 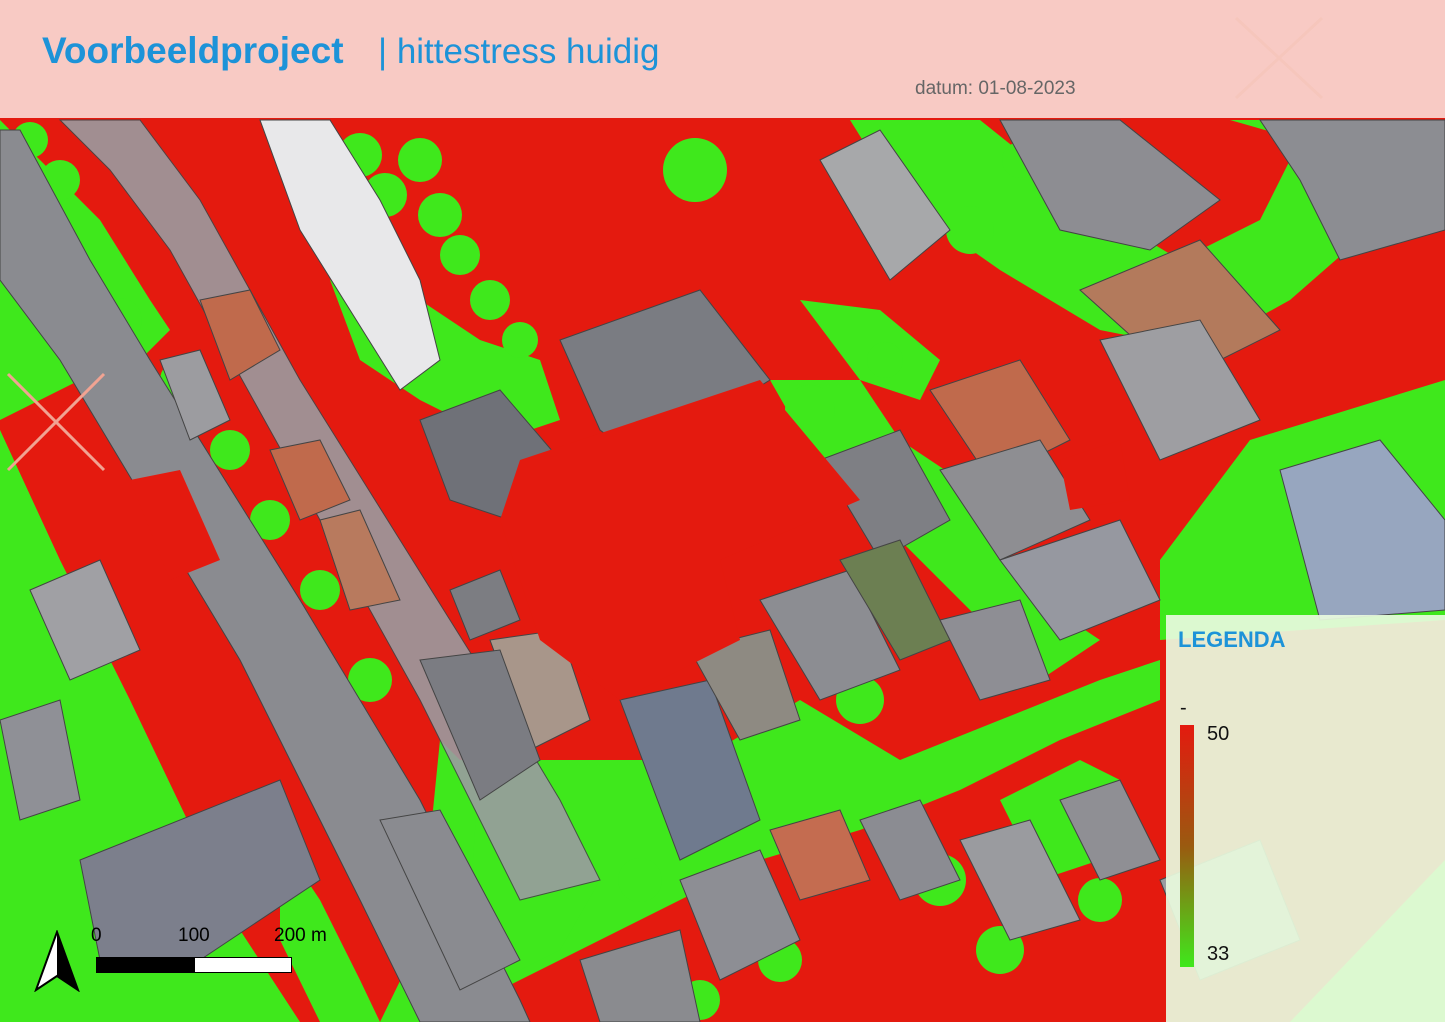 I want to click on scale-label-200: 200 m, so click(x=300, y=935).